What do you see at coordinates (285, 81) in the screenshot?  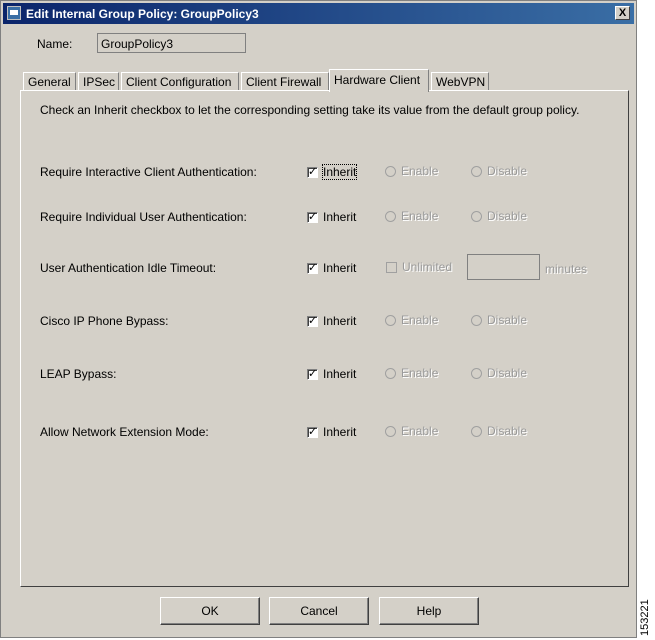 I see `tab-client-firewall: Client Firewall` at bounding box center [285, 81].